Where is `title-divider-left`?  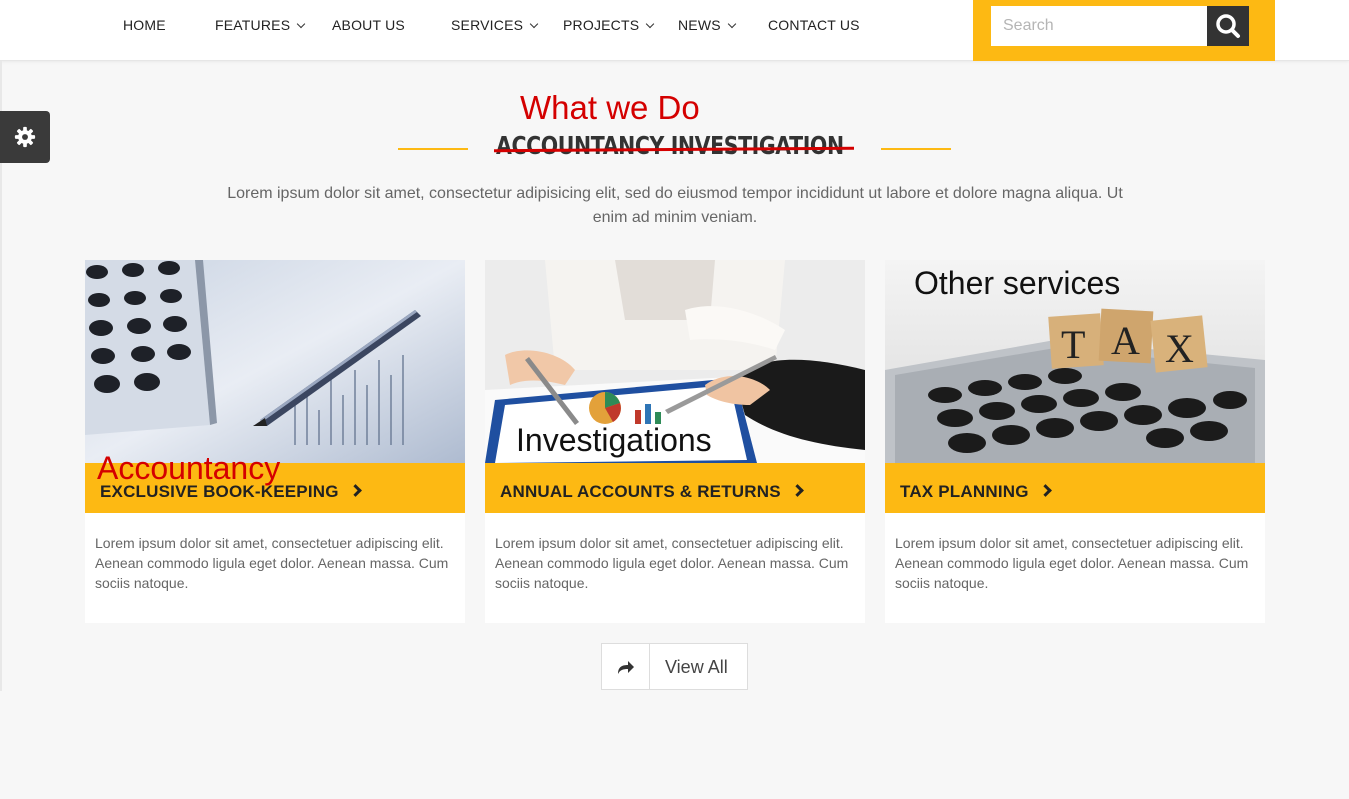
title-divider-left is located at coordinates (433, 149).